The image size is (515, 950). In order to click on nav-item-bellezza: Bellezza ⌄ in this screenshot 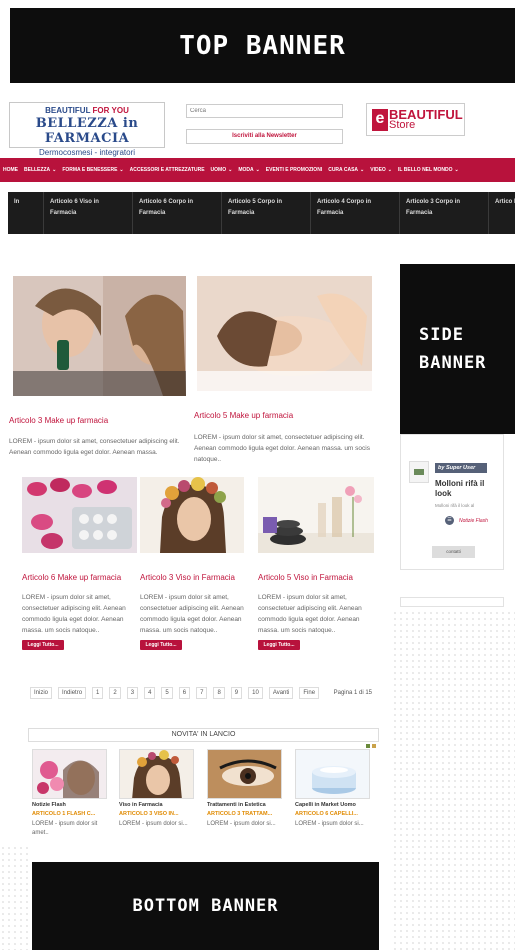, I will do `click(40, 170)`.